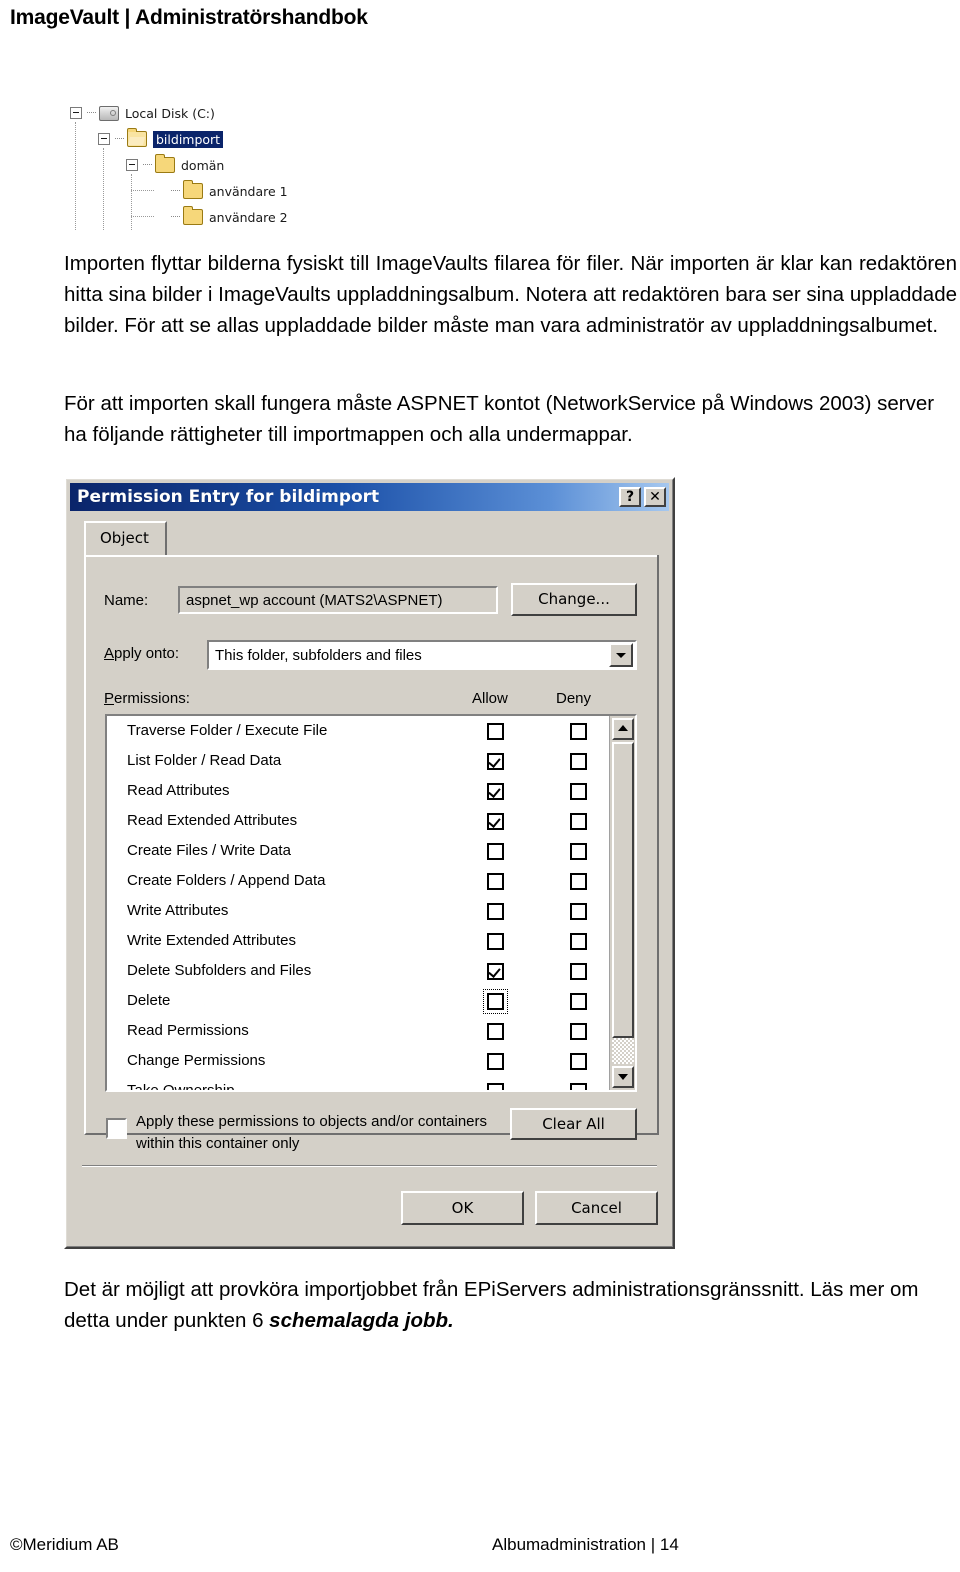 The height and width of the screenshot is (1572, 960). Describe the element at coordinates (149, 1000) in the screenshot. I see `permission-name: Delete` at that location.